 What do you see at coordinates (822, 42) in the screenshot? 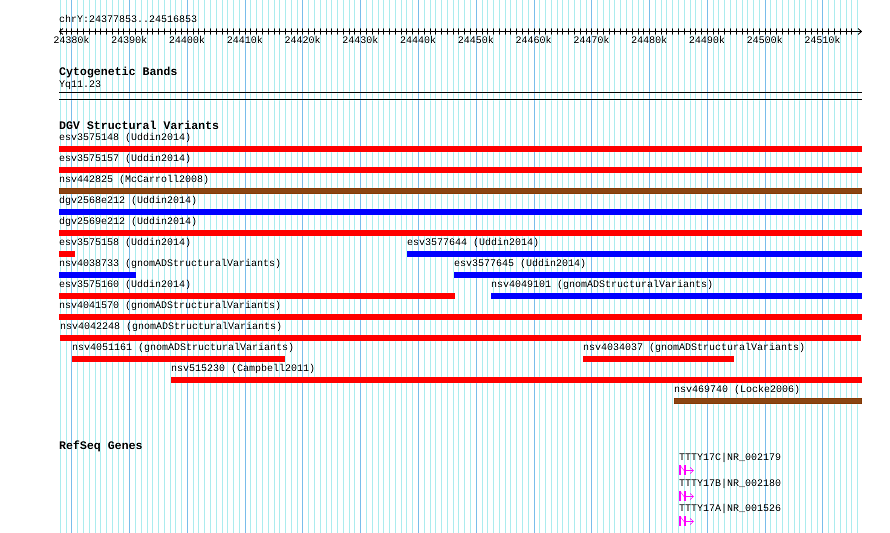
I see `tick-label: 24510k` at bounding box center [822, 42].